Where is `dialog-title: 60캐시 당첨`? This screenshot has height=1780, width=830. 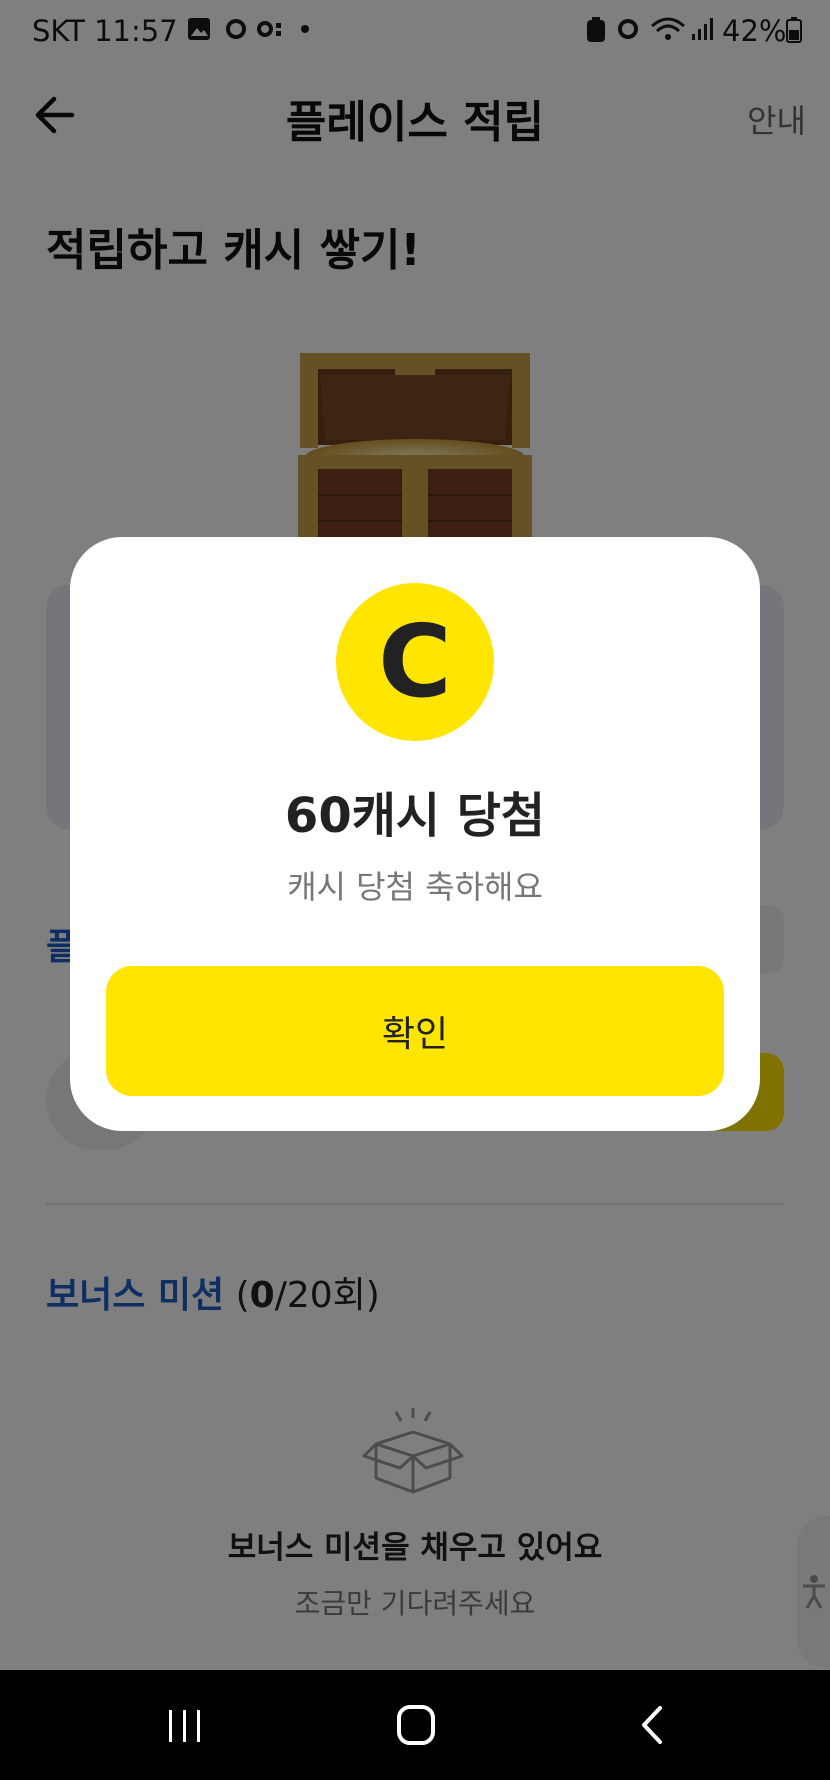 dialog-title: 60캐시 당첨 is located at coordinates (415, 816).